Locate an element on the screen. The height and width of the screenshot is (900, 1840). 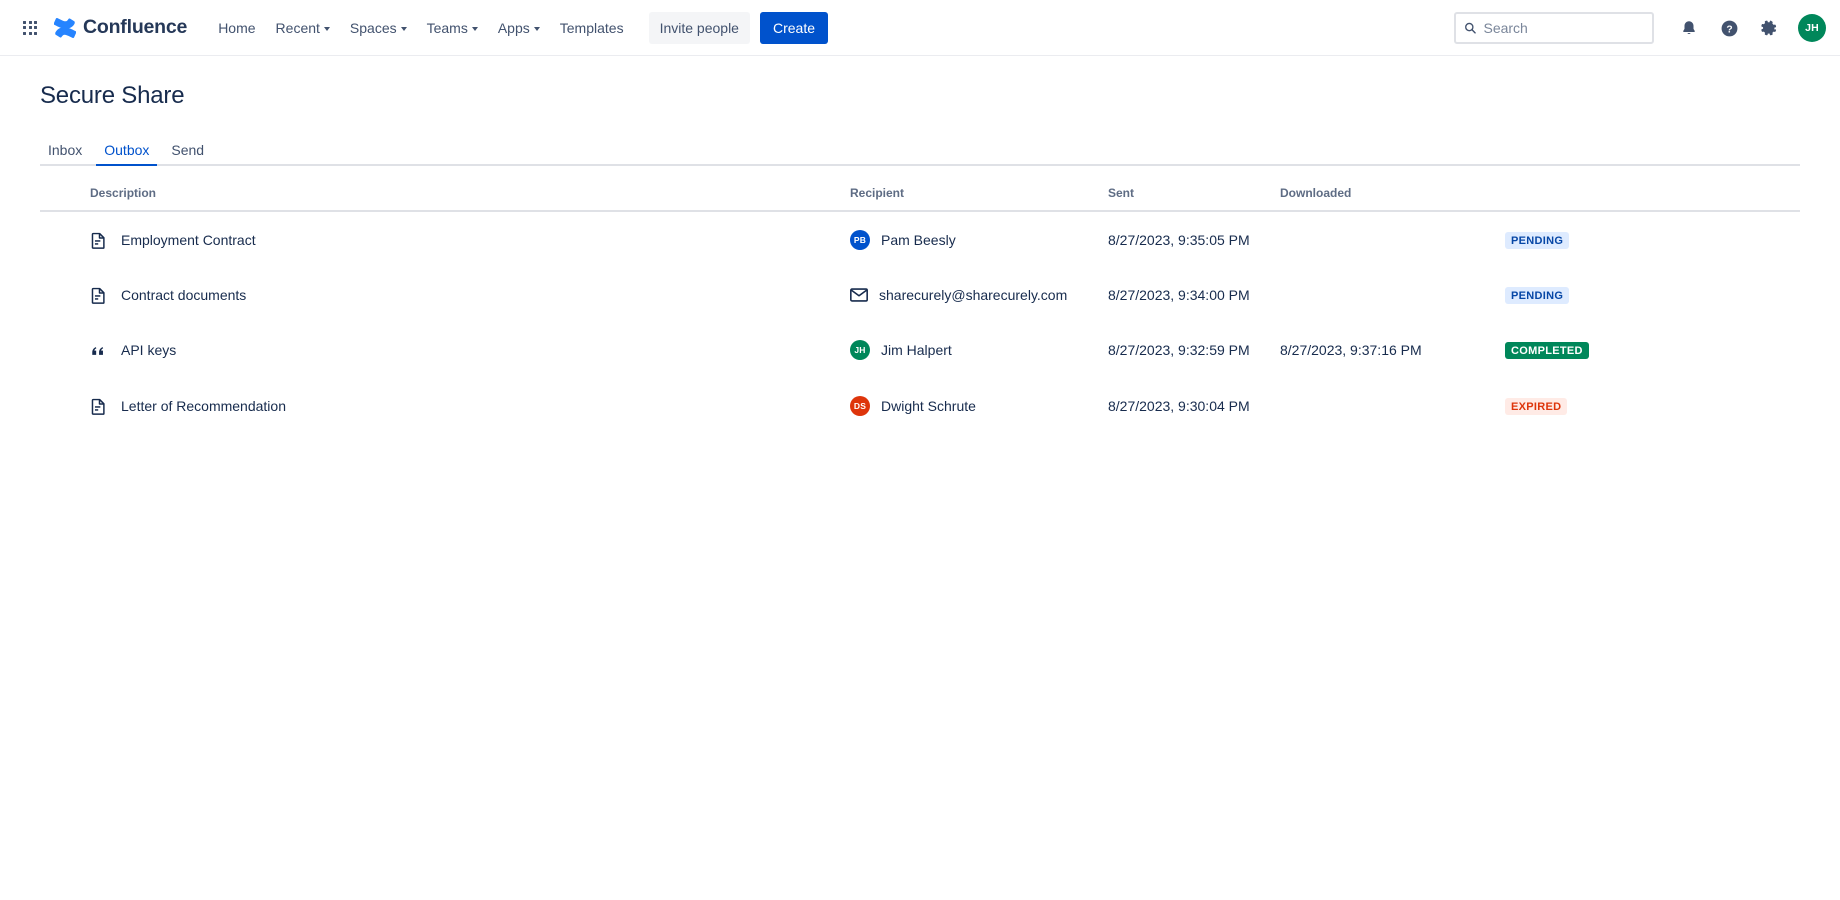
nav-item-label: Teams is located at coordinates (447, 27).